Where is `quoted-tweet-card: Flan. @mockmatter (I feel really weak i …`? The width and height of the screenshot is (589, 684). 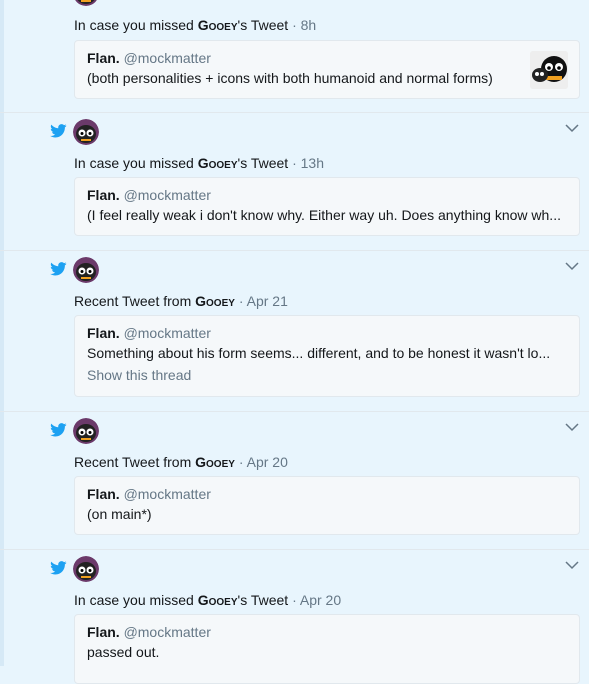 quoted-tweet-card: Flan. @mockmatter (I feel really weak i … is located at coordinates (327, 206).